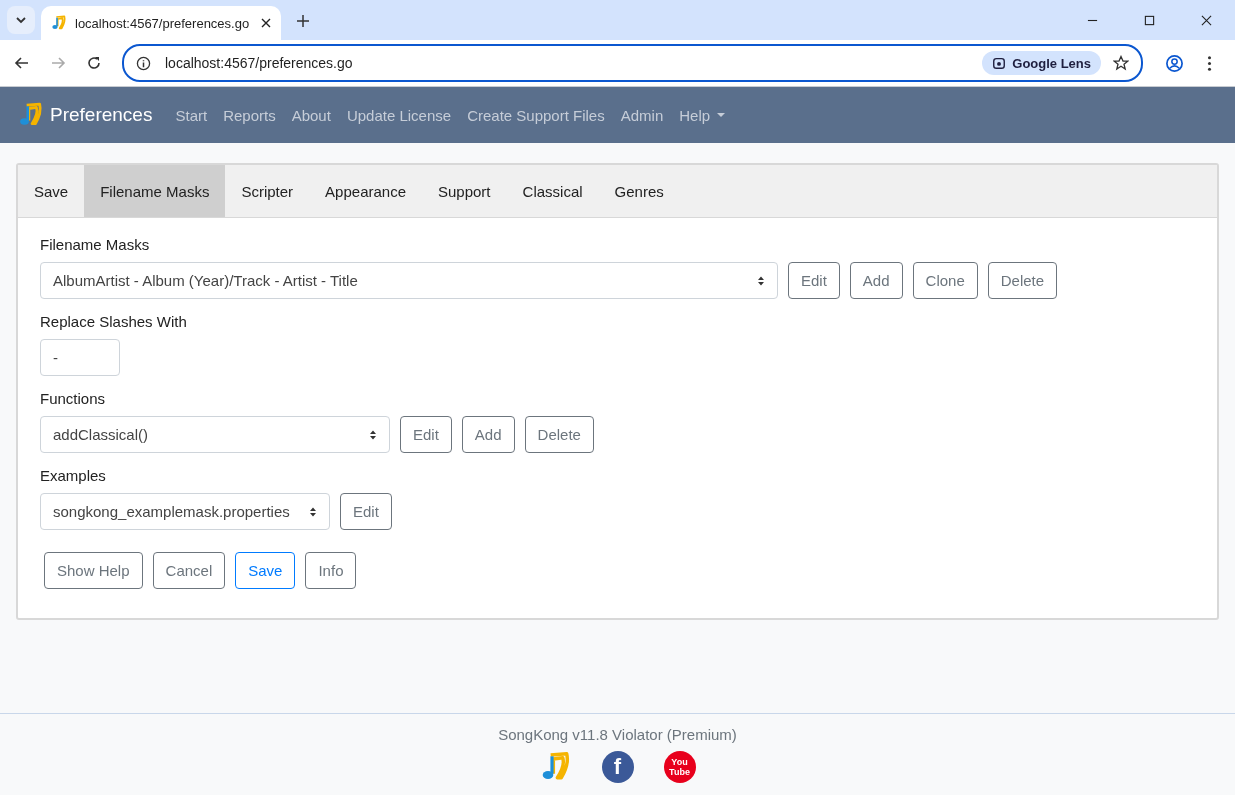  Describe the element at coordinates (365, 191) in the screenshot. I see `tab: Appearance` at that location.